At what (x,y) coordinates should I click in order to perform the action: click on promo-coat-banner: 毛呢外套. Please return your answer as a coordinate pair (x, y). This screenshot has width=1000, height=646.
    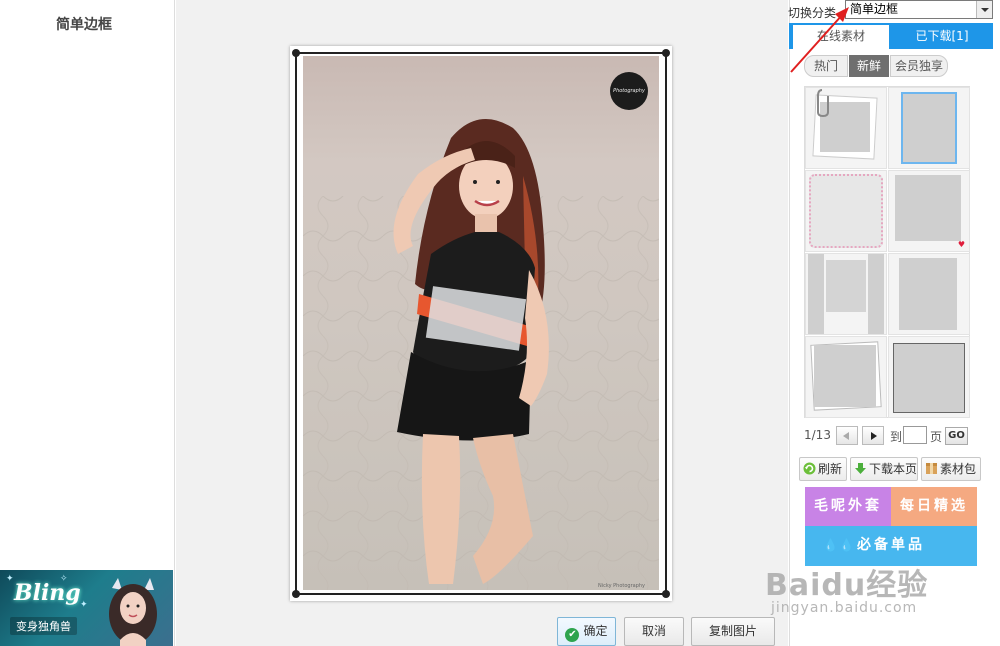
    Looking at the image, I should click on (848, 506).